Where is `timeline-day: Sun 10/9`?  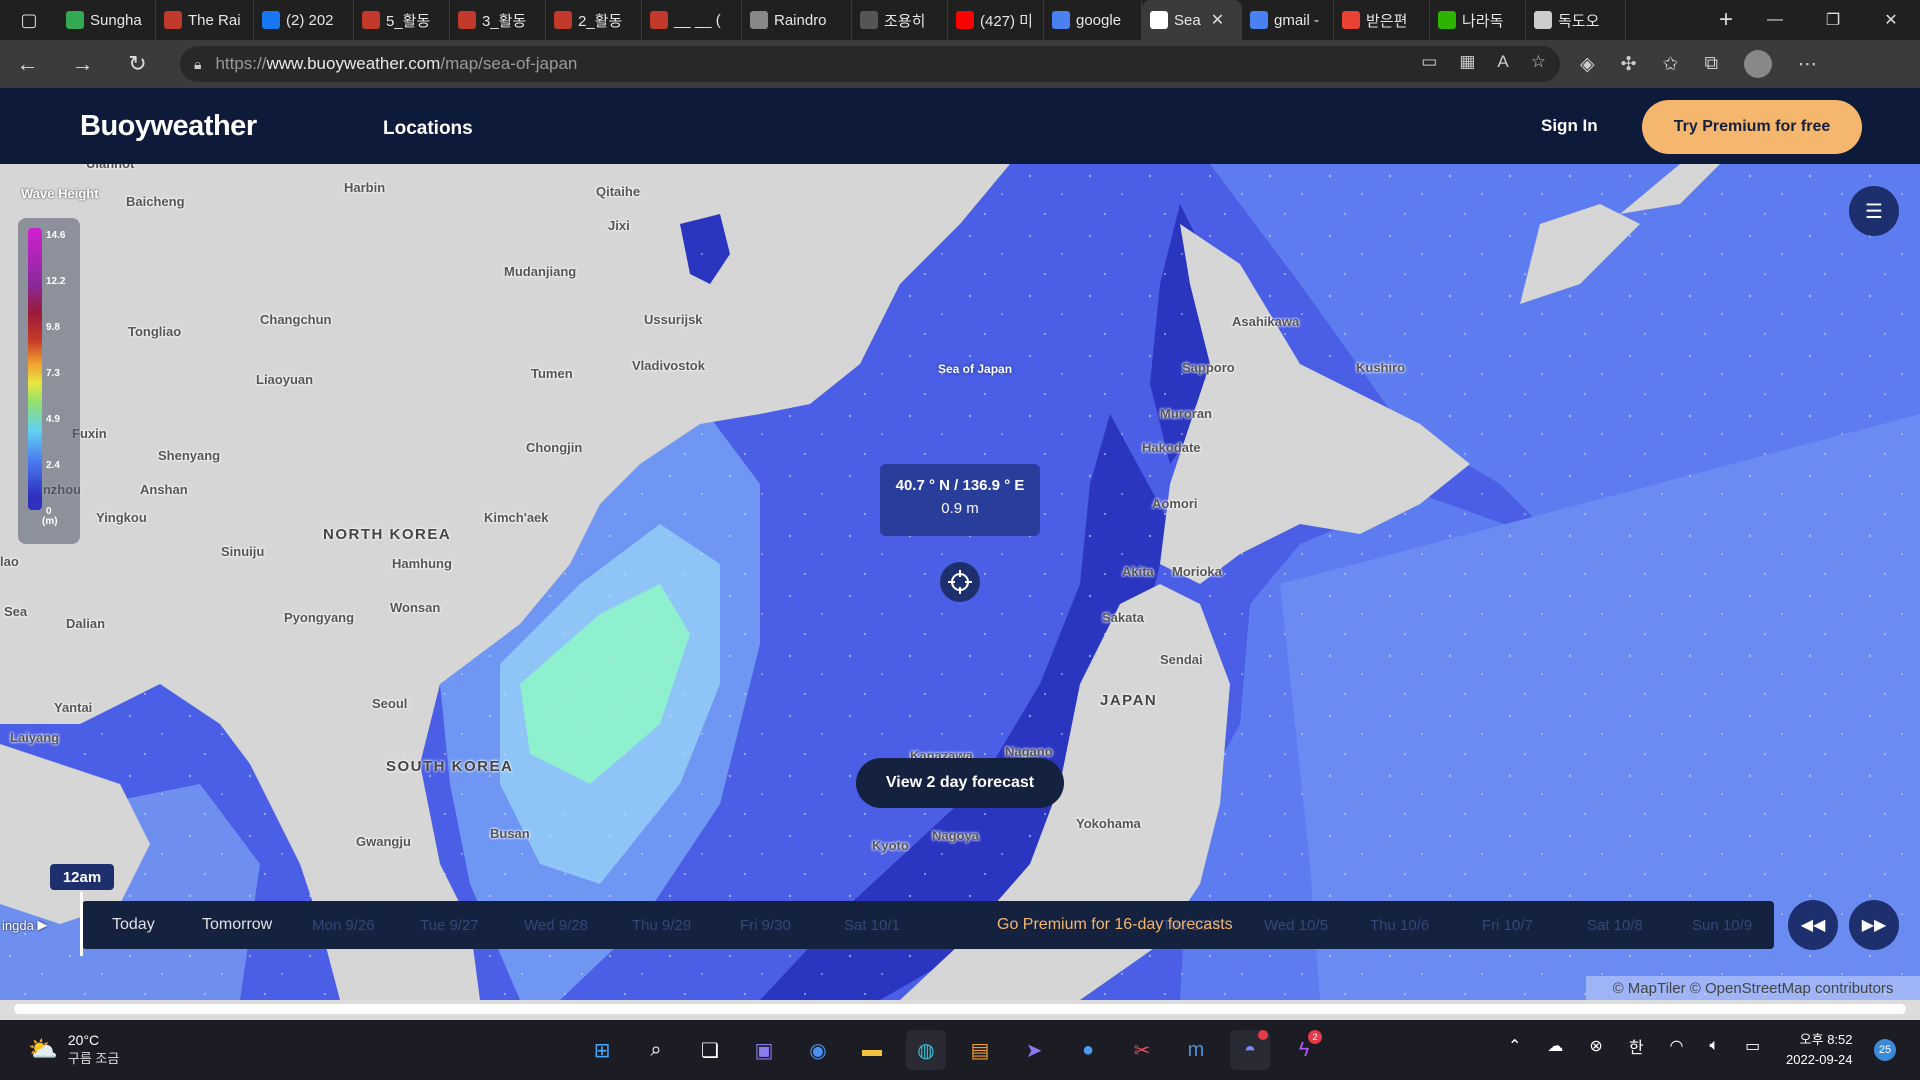
timeline-day: Sun 10/9 is located at coordinates (1722, 925).